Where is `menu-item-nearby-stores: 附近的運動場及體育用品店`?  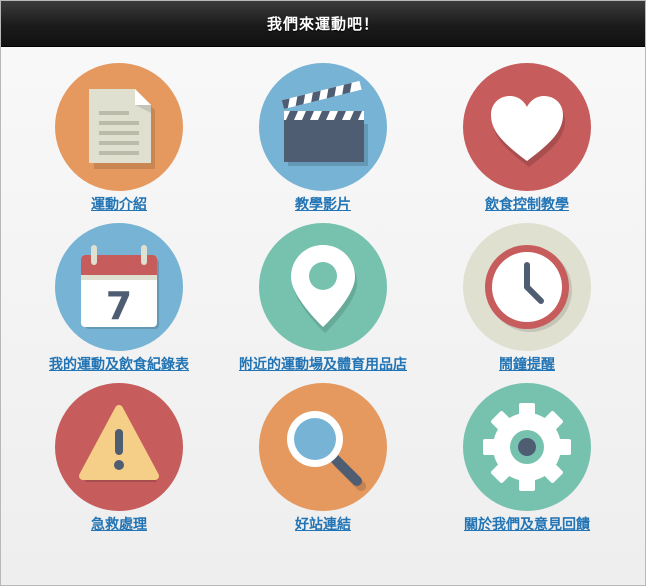 menu-item-nearby-stores: 附近的運動場及體育用品店 is located at coordinates (323, 298).